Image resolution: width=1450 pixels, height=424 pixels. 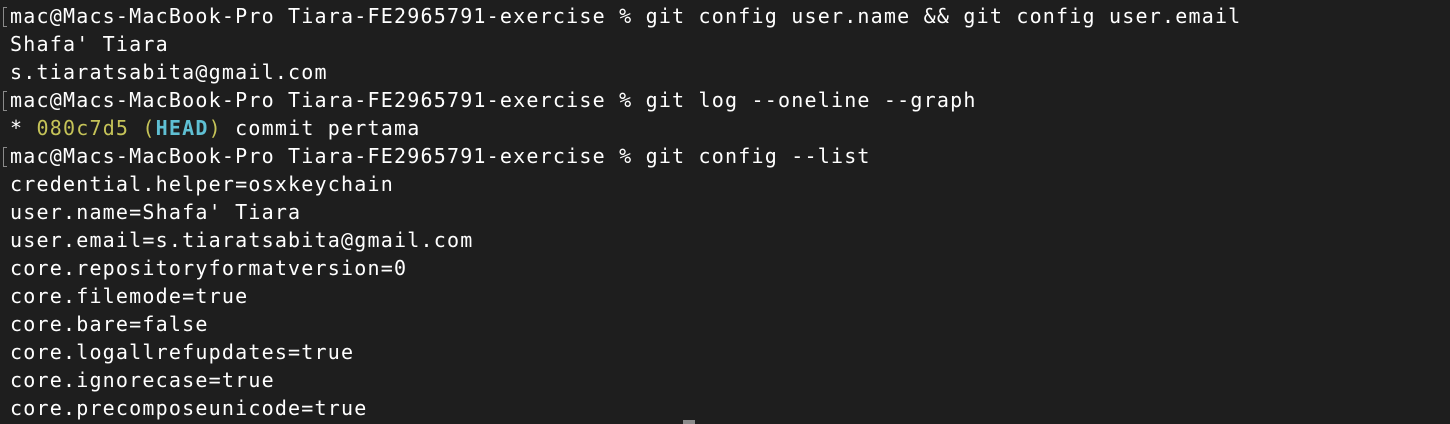 What do you see at coordinates (321, 128) in the screenshot?
I see `commit-message: commit pertama` at bounding box center [321, 128].